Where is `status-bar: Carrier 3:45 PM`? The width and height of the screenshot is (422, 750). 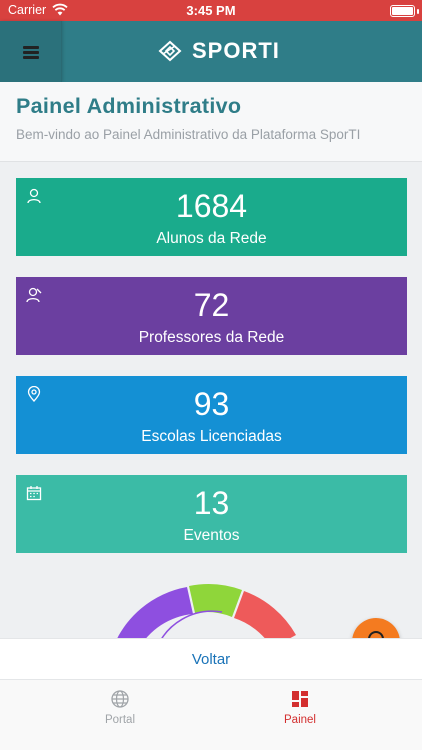
status-bar: Carrier 3:45 PM is located at coordinates (211, 10).